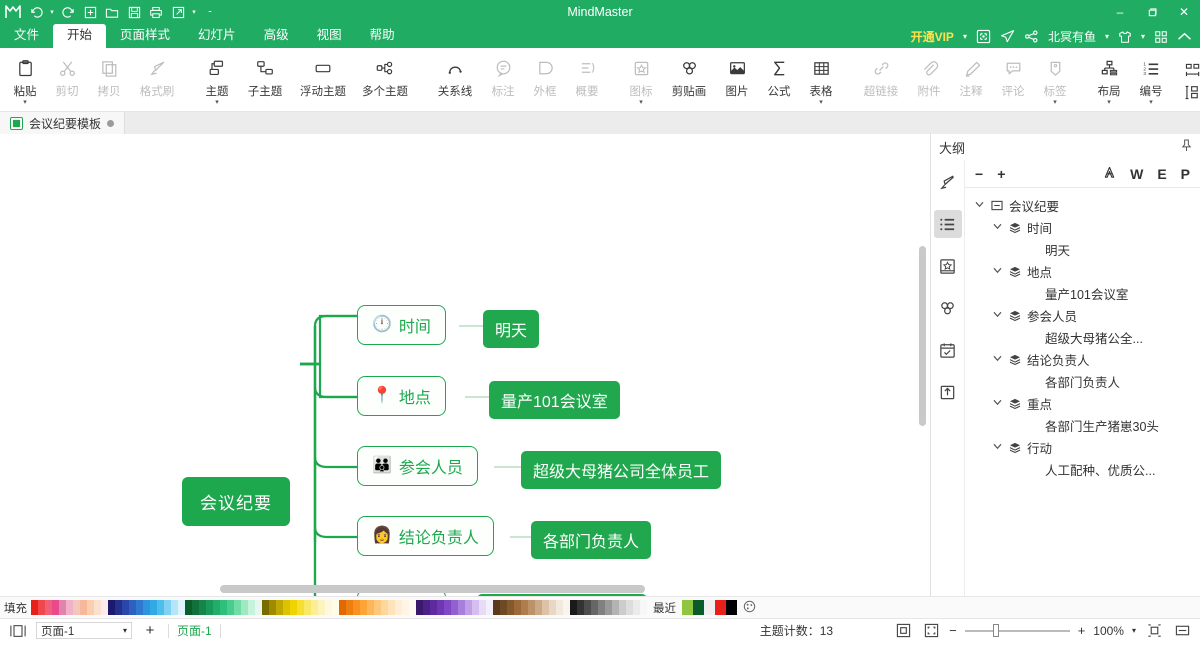  Describe the element at coordinates (401, 396) in the screenshot. I see `mindmap-branch-node-place: 📍 地点` at that location.